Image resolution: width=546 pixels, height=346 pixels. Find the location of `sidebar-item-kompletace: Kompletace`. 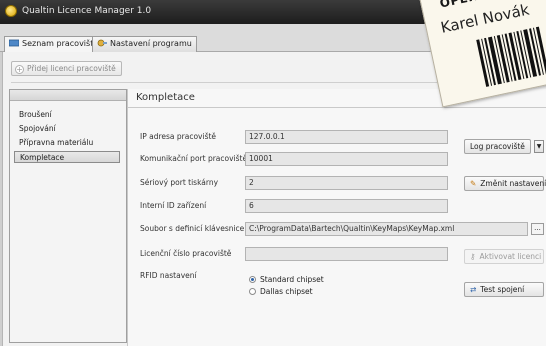

sidebar-item-kompletace: Kompletace is located at coordinates (67, 157).